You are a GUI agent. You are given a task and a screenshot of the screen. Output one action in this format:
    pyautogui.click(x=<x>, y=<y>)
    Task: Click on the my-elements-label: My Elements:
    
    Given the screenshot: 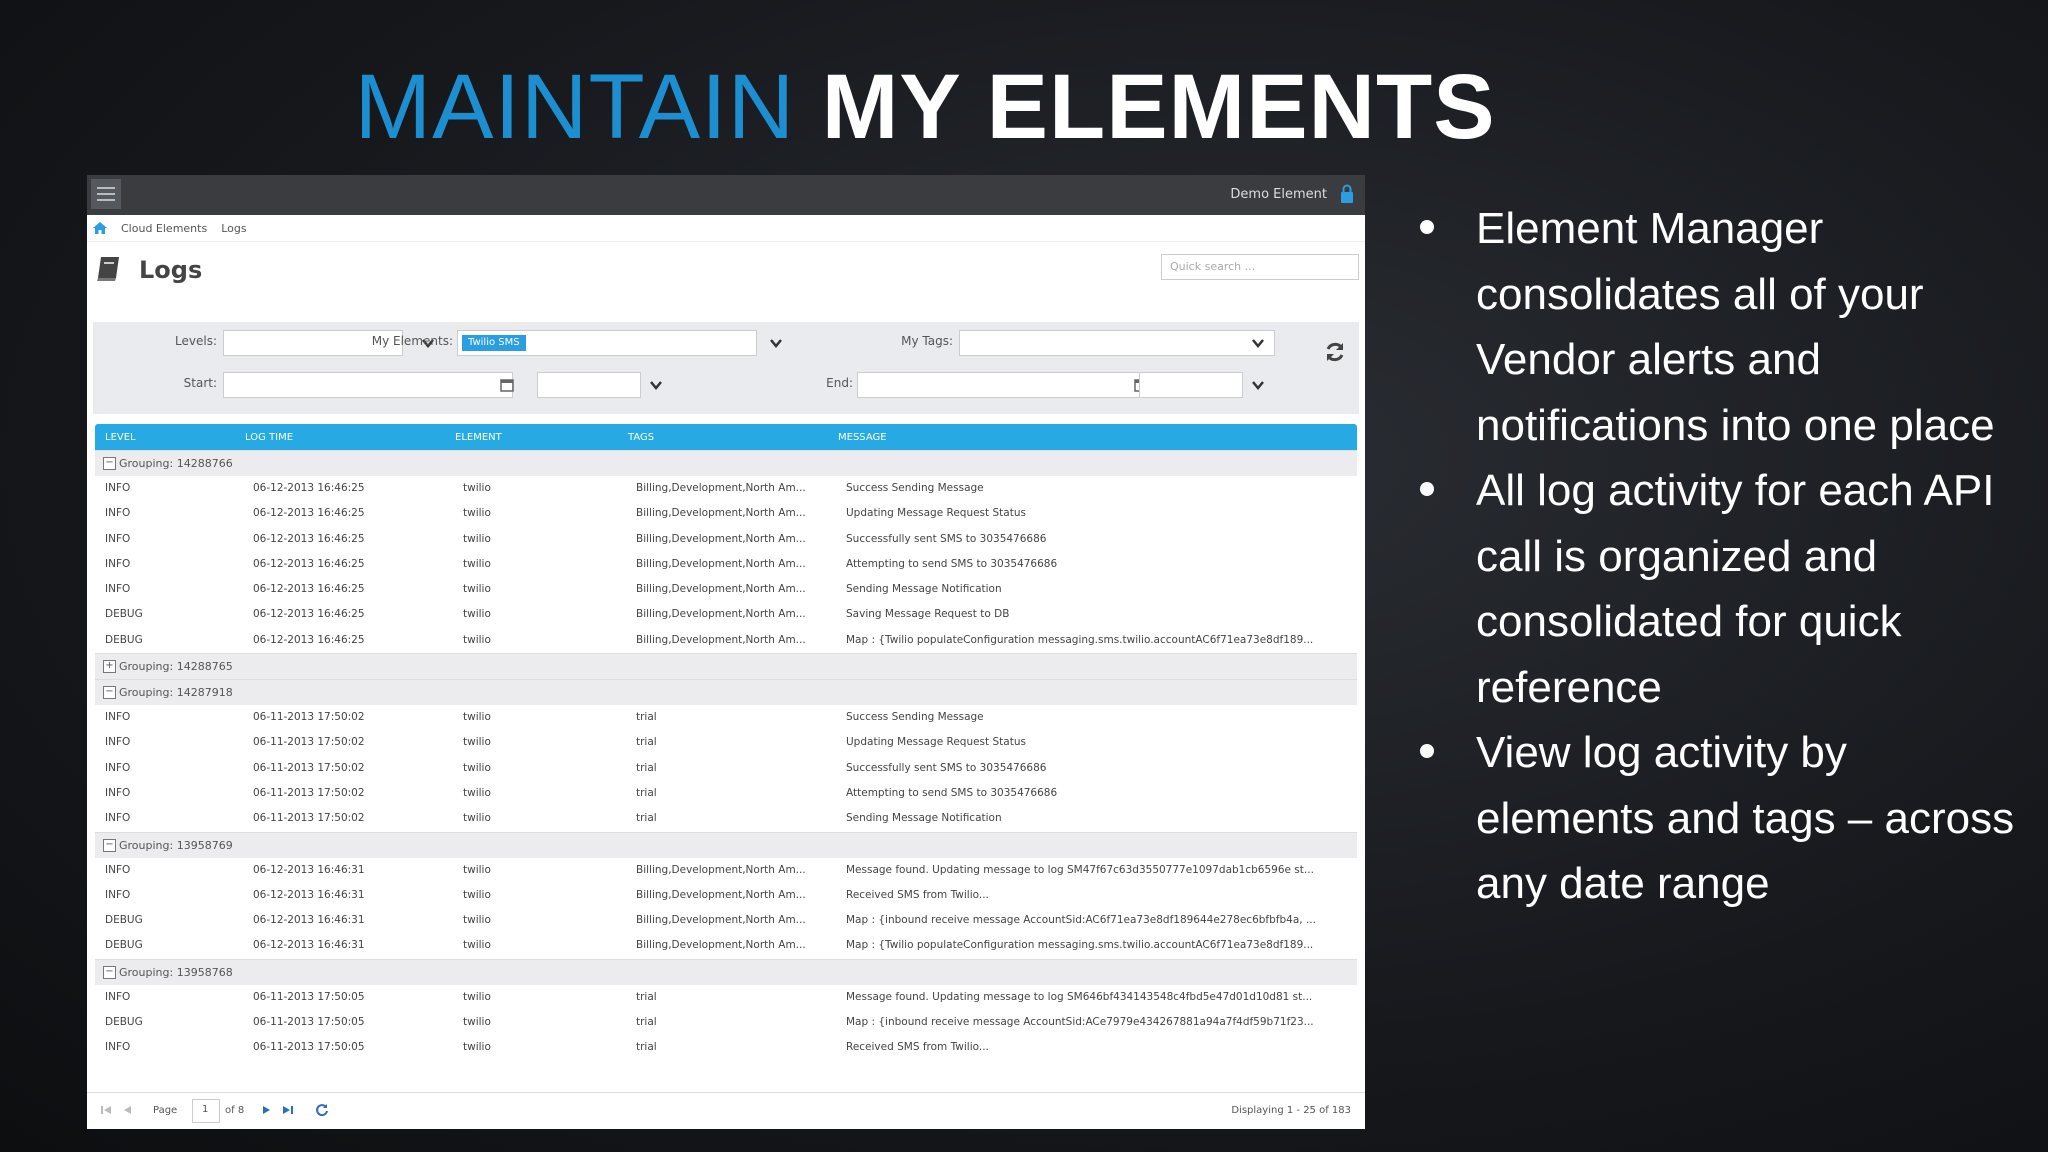 What is the action you would take?
    pyautogui.click(x=412, y=341)
    